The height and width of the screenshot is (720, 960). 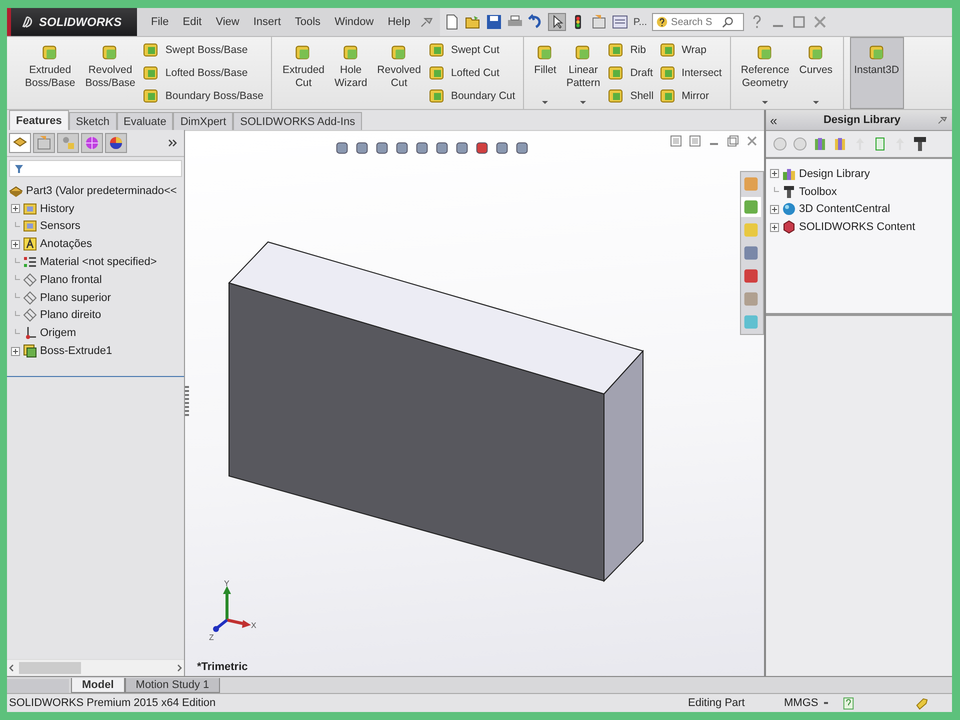 I want to click on command-tab: Sketch, so click(x=92, y=121).